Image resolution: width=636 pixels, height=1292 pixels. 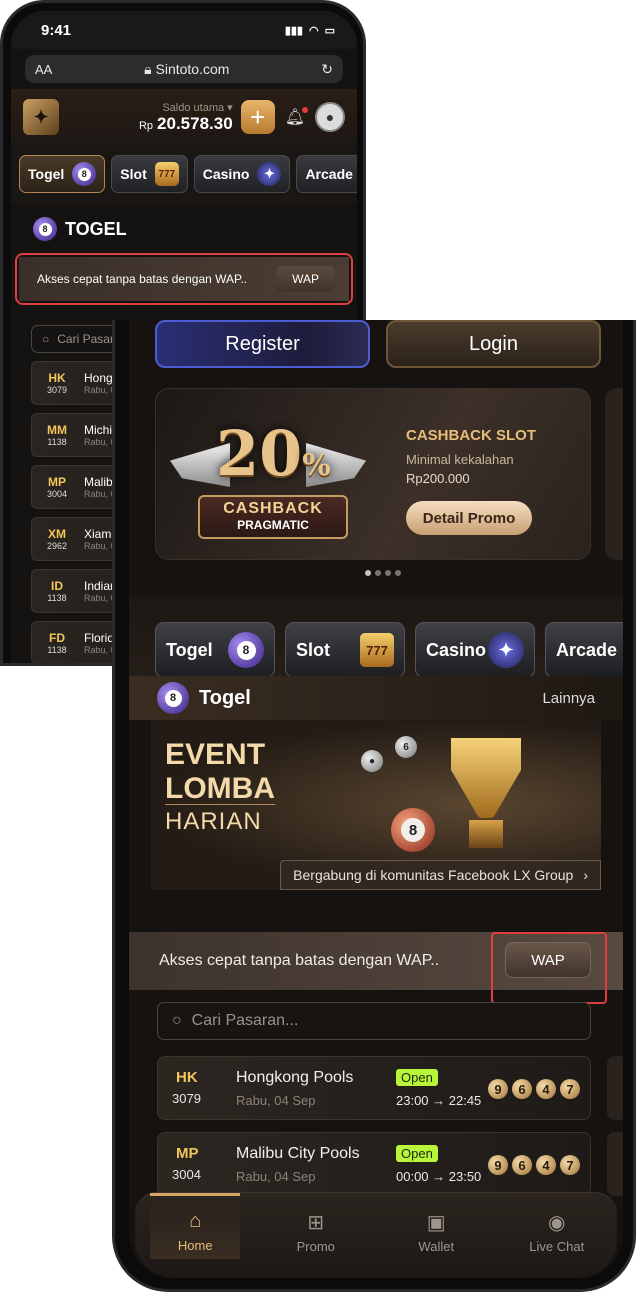 What do you see at coordinates (327, 69) in the screenshot?
I see `reload-icon: ↻` at bounding box center [327, 69].